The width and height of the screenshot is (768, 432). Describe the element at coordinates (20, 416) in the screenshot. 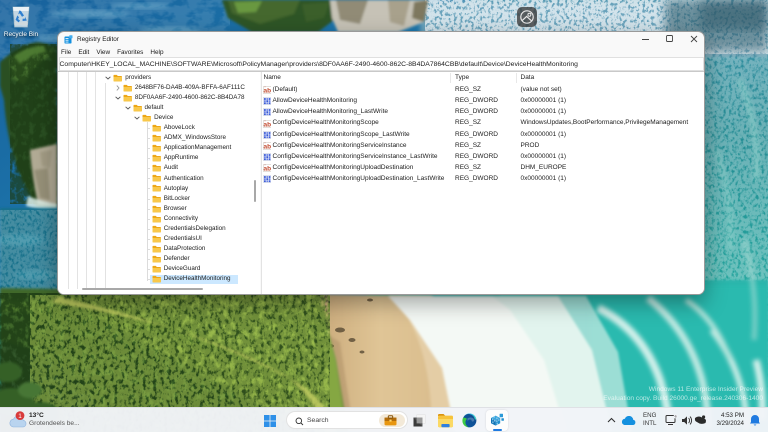

I see `svg-text: 1` at that location.